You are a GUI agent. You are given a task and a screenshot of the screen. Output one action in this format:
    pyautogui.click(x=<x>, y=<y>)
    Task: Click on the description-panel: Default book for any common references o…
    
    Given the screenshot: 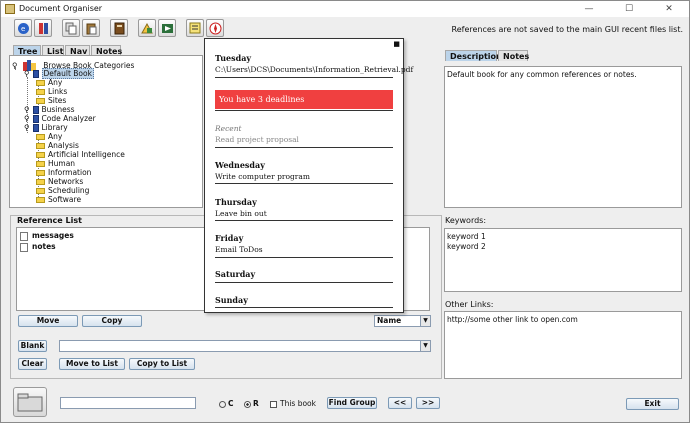 What is the action you would take?
    pyautogui.click(x=563, y=137)
    